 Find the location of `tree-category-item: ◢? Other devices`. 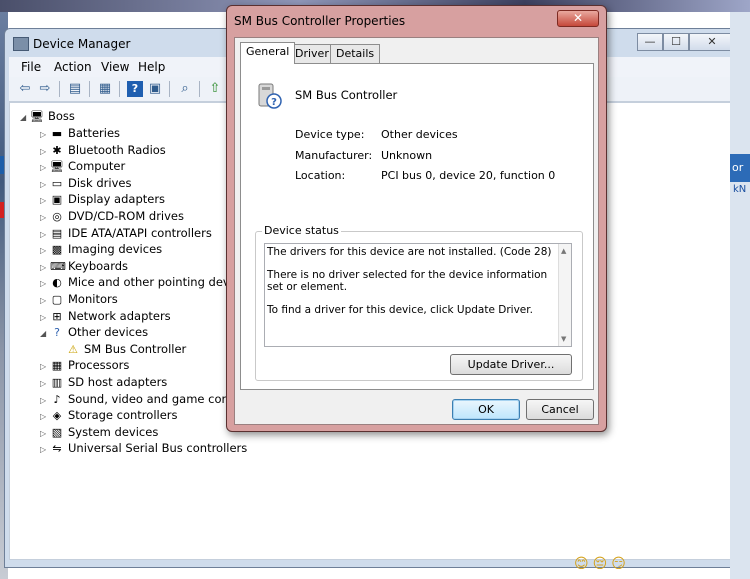

tree-category-item: ◢? Other devices is located at coordinates (94, 332).